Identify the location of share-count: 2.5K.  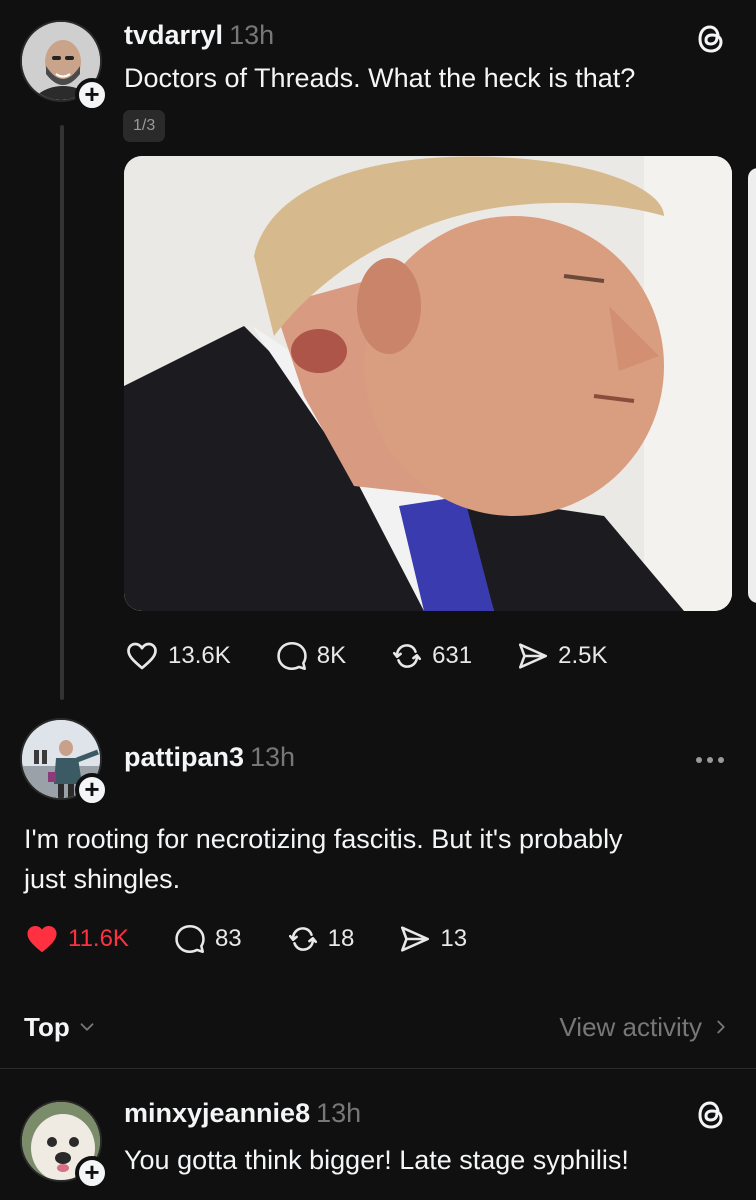
(583, 655).